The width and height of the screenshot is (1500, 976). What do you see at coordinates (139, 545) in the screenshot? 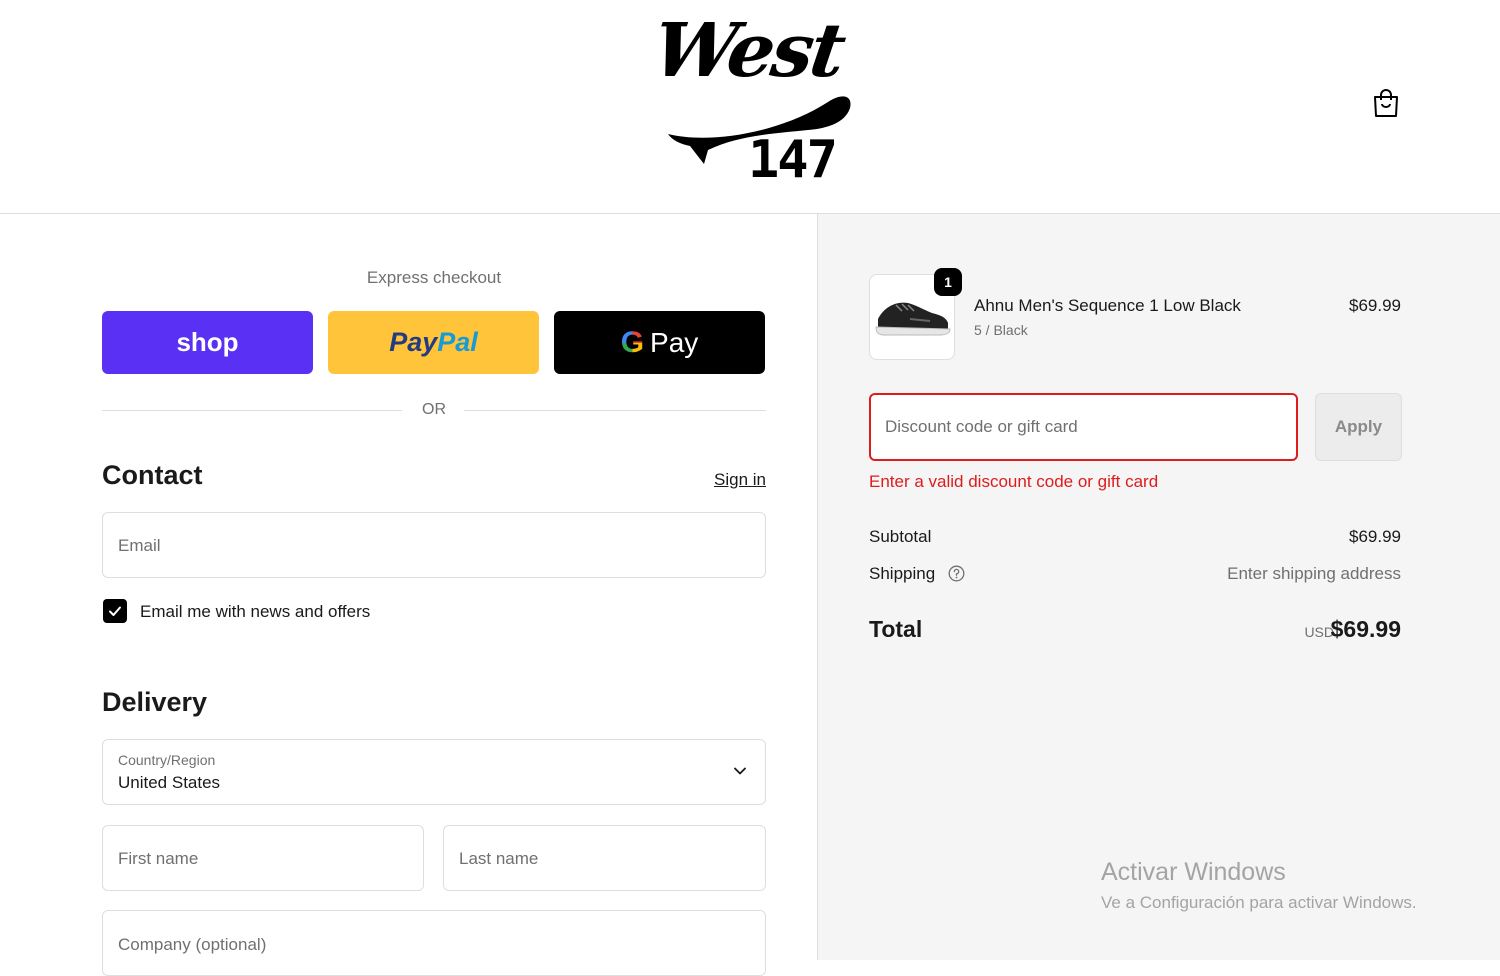
I see `email-placeholder: Email` at bounding box center [139, 545].